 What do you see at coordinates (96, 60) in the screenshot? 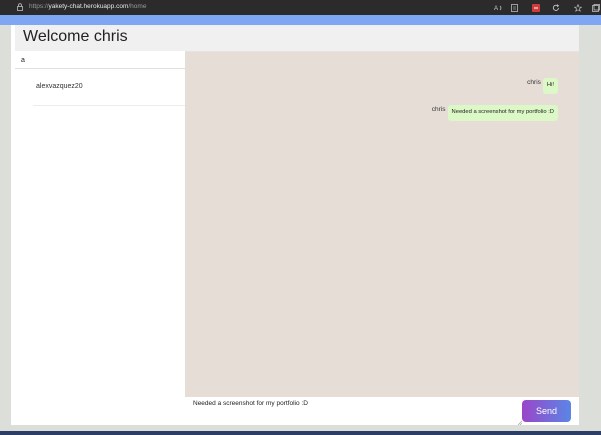
I see `user-search-input` at bounding box center [96, 60].